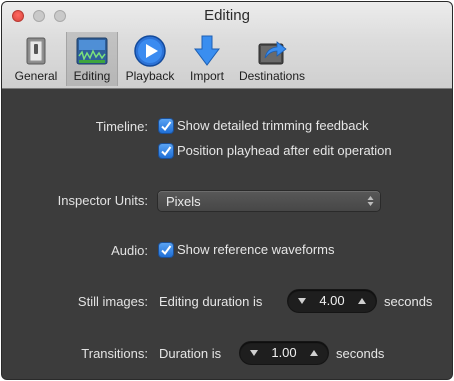  What do you see at coordinates (92, 76) in the screenshot?
I see `toolbar-tab-label: Editing` at bounding box center [92, 76].